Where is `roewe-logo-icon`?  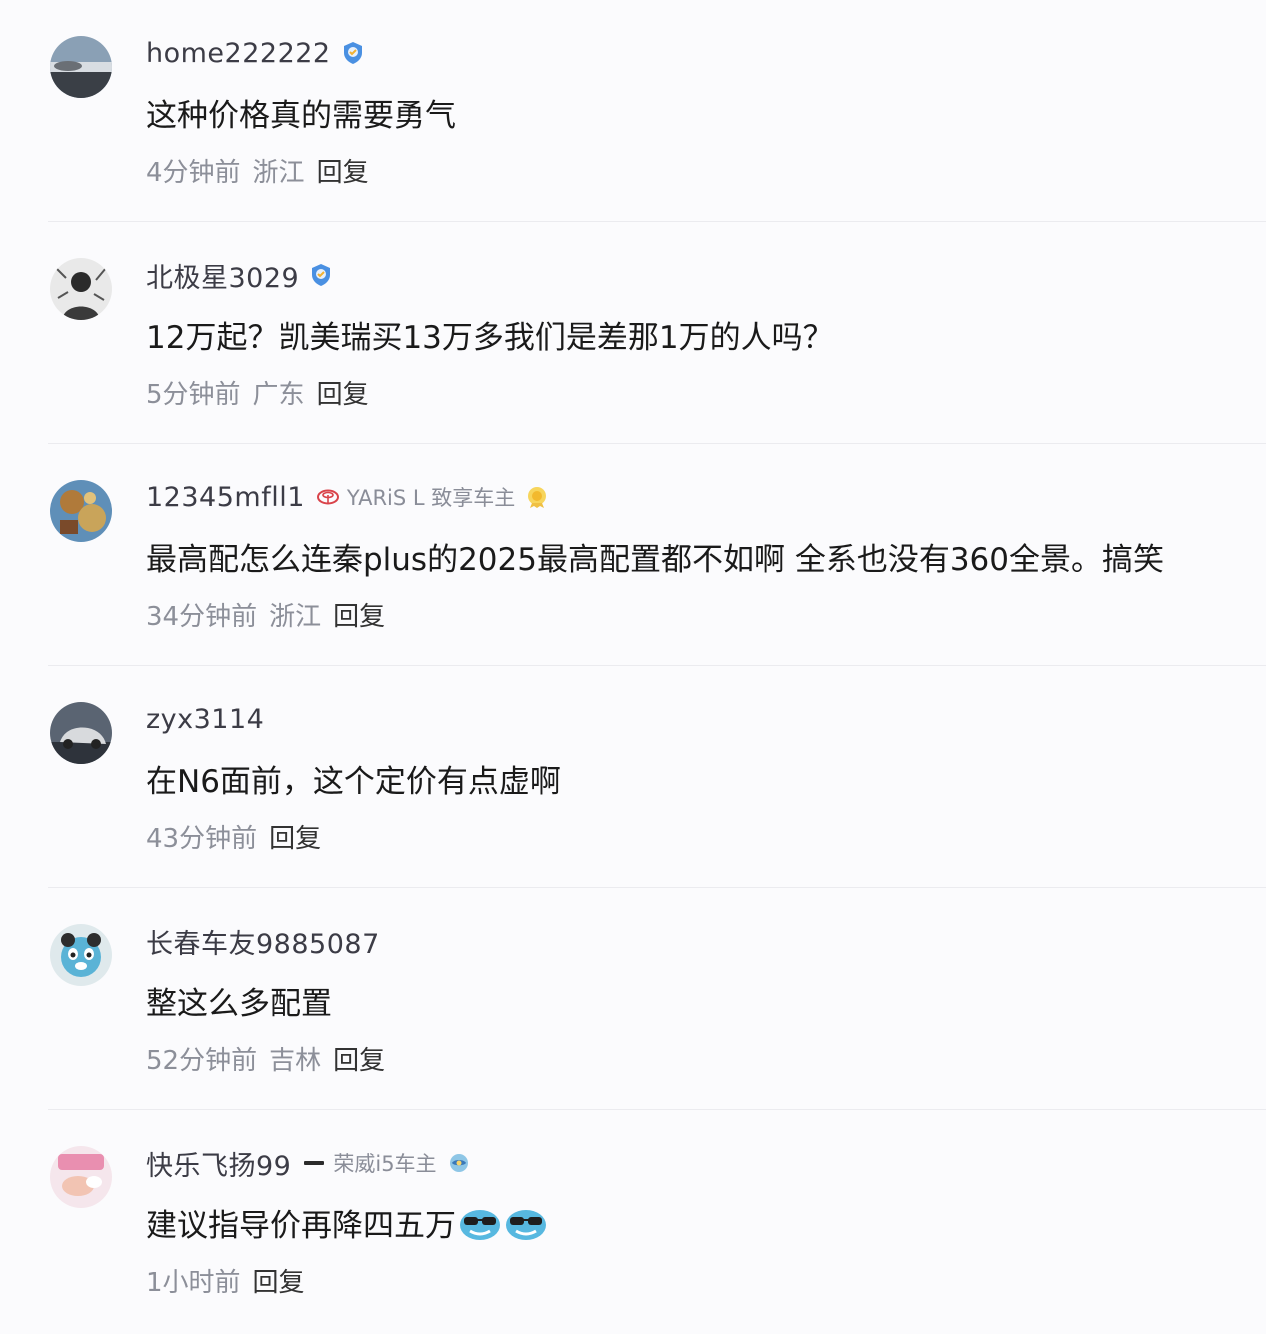 roewe-logo-icon is located at coordinates (314, 1163).